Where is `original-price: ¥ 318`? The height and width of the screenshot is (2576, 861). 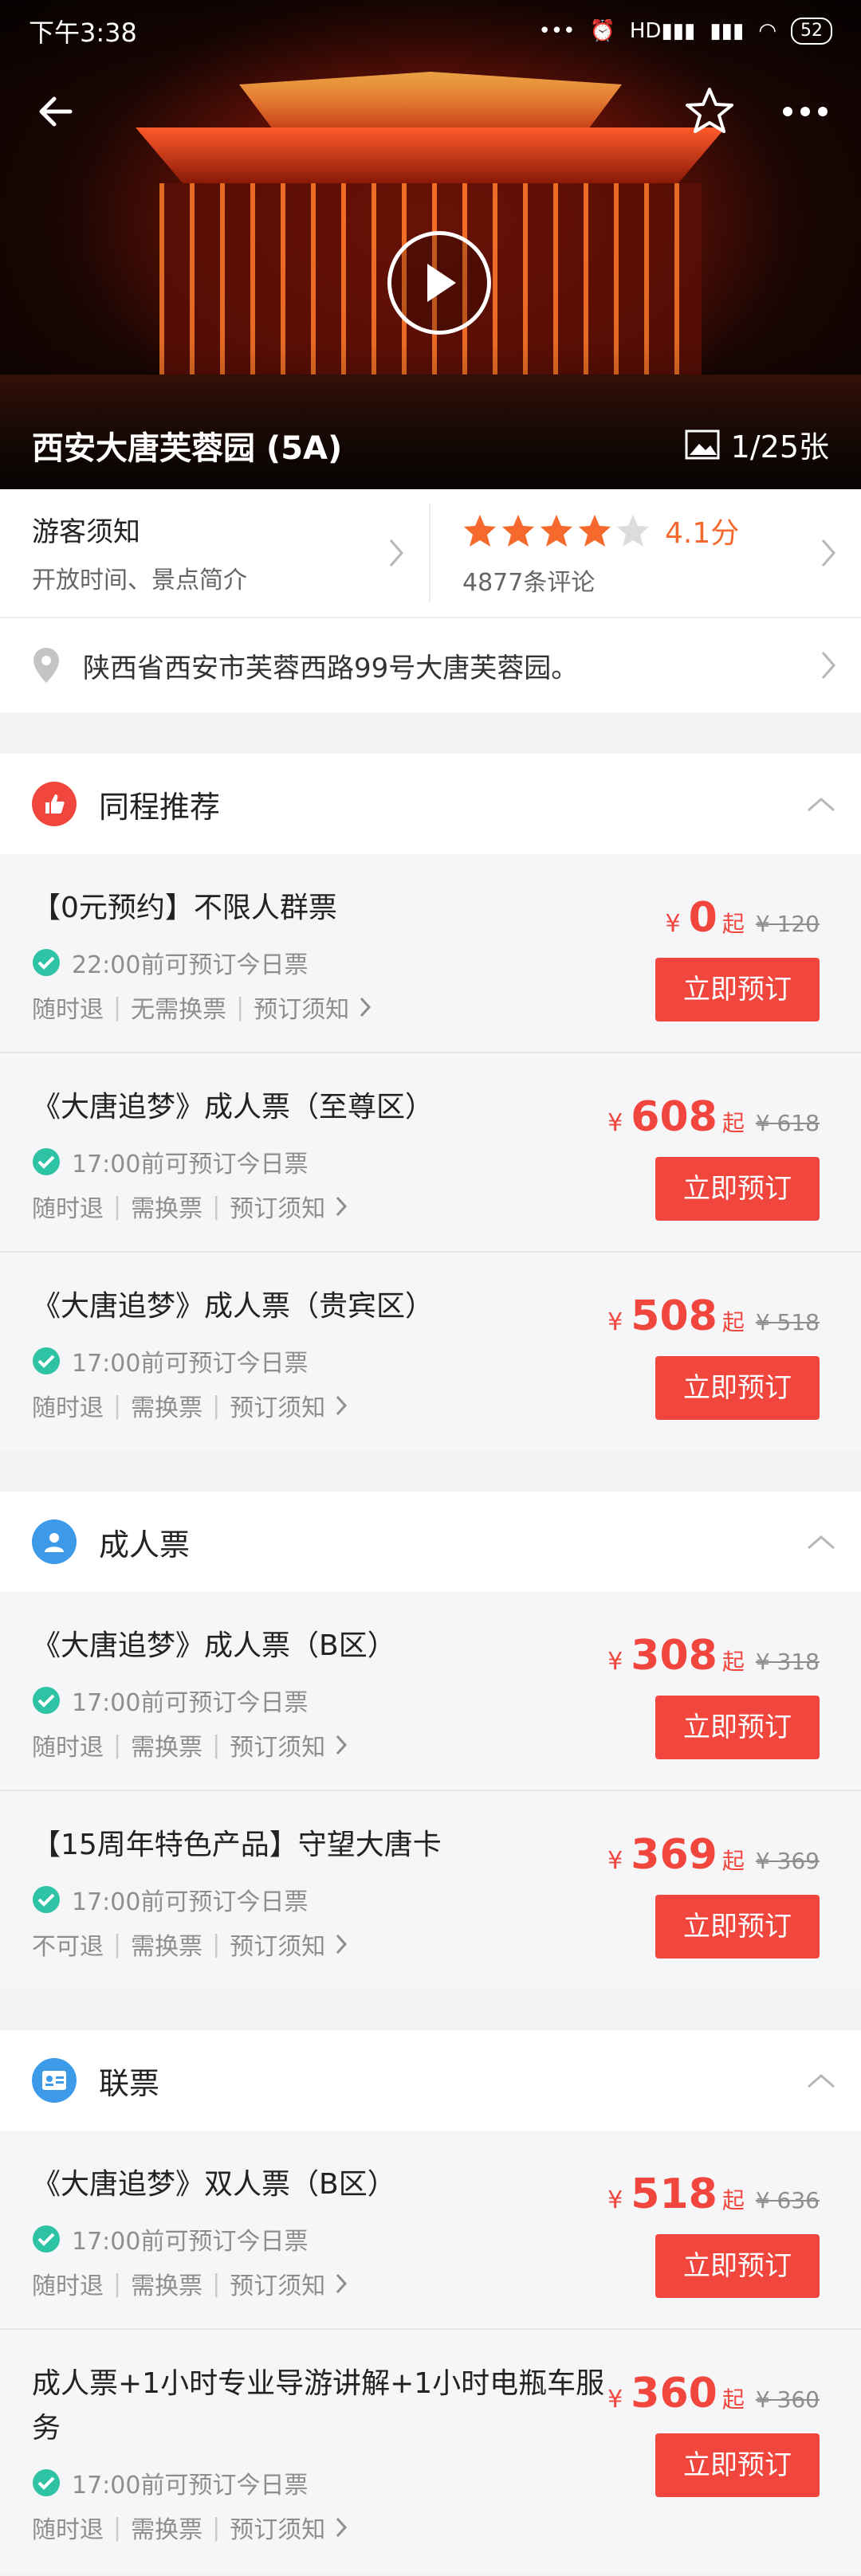
original-price: ¥ 318 is located at coordinates (787, 1662).